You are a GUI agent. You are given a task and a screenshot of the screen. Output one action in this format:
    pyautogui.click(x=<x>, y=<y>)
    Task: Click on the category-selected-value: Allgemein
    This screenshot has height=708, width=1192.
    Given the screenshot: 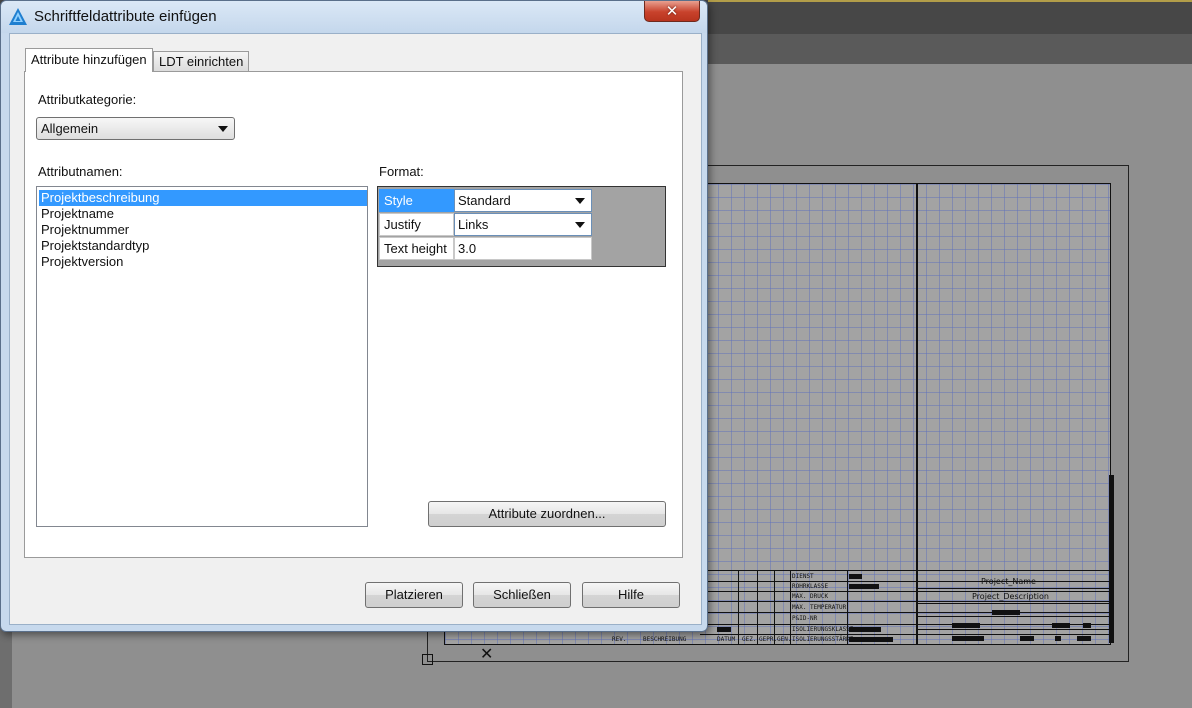 What is the action you would take?
    pyautogui.click(x=70, y=128)
    